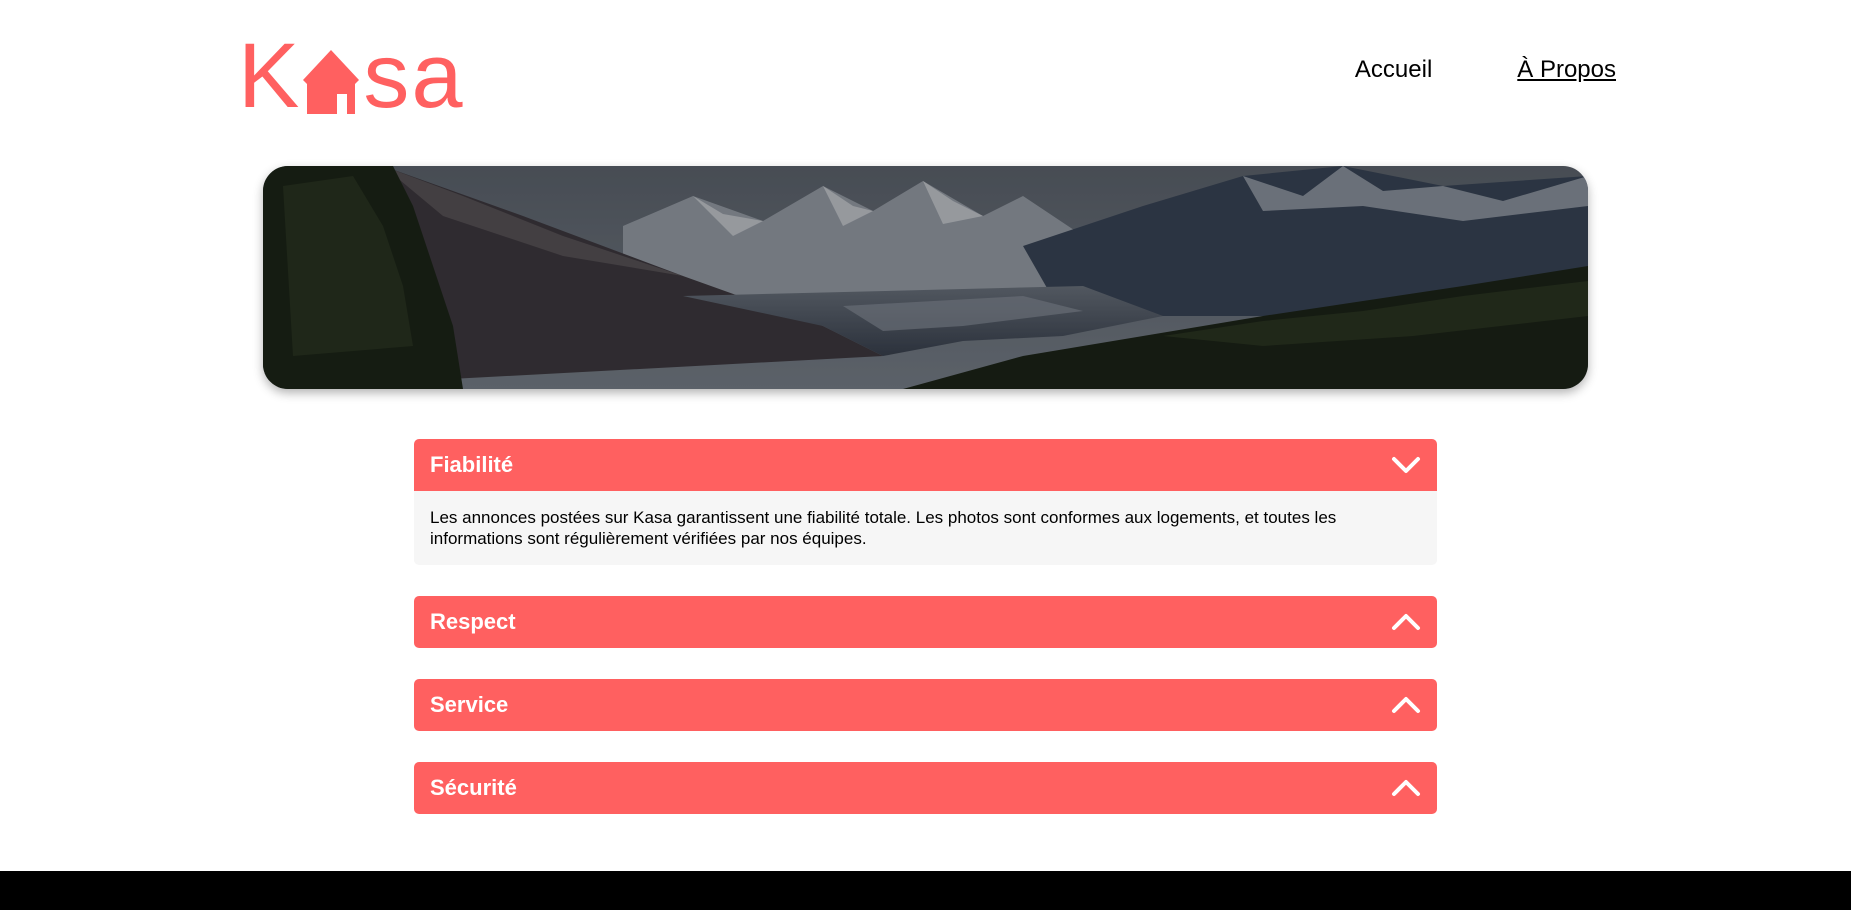 This screenshot has height=910, width=1851. Describe the element at coordinates (1406, 465) in the screenshot. I see `chevron-down-icon` at that location.